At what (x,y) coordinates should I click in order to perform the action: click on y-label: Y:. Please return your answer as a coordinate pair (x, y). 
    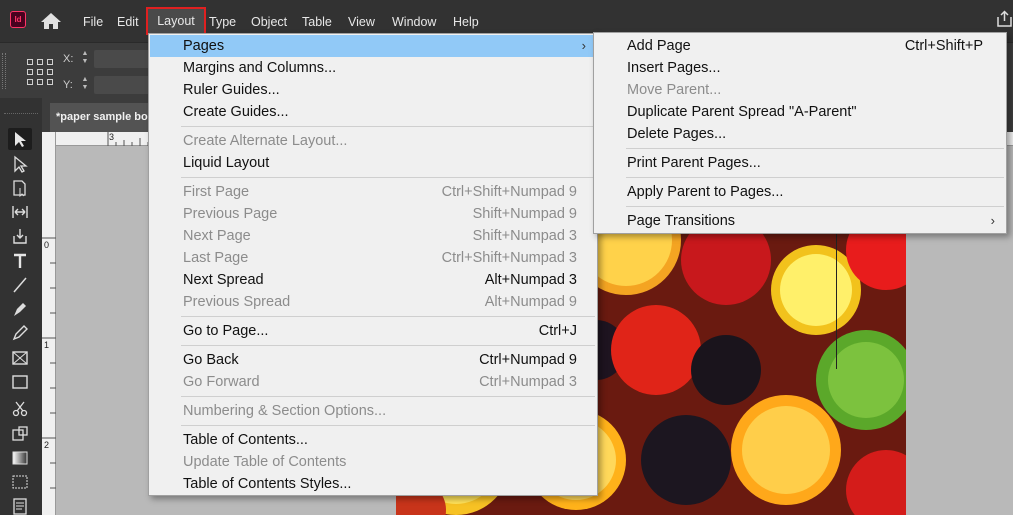
    Looking at the image, I should click on (68, 85).